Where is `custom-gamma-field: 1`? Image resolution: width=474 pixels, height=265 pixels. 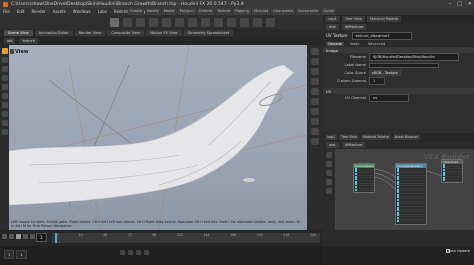 custom-gamma-field: 1 is located at coordinates (377, 81).